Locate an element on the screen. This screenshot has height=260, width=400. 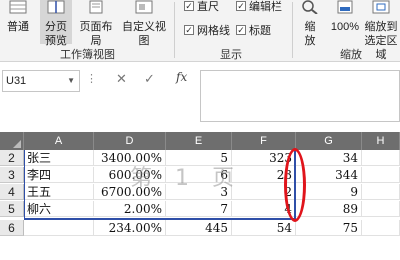
page-break-preview-label-1: 分页 is located at coordinates (56, 27).